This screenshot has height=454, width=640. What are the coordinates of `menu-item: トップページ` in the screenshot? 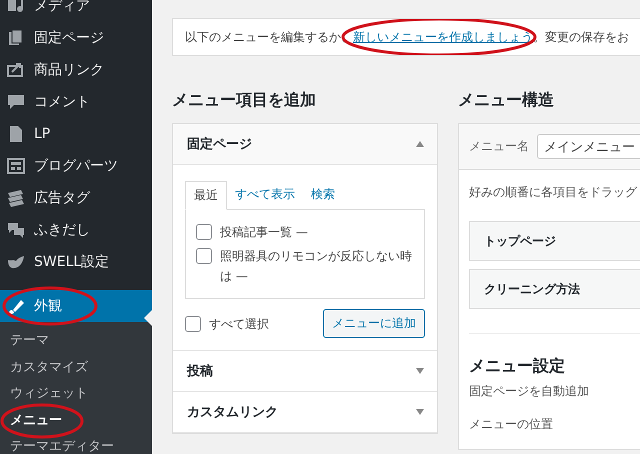 It's located at (554, 241).